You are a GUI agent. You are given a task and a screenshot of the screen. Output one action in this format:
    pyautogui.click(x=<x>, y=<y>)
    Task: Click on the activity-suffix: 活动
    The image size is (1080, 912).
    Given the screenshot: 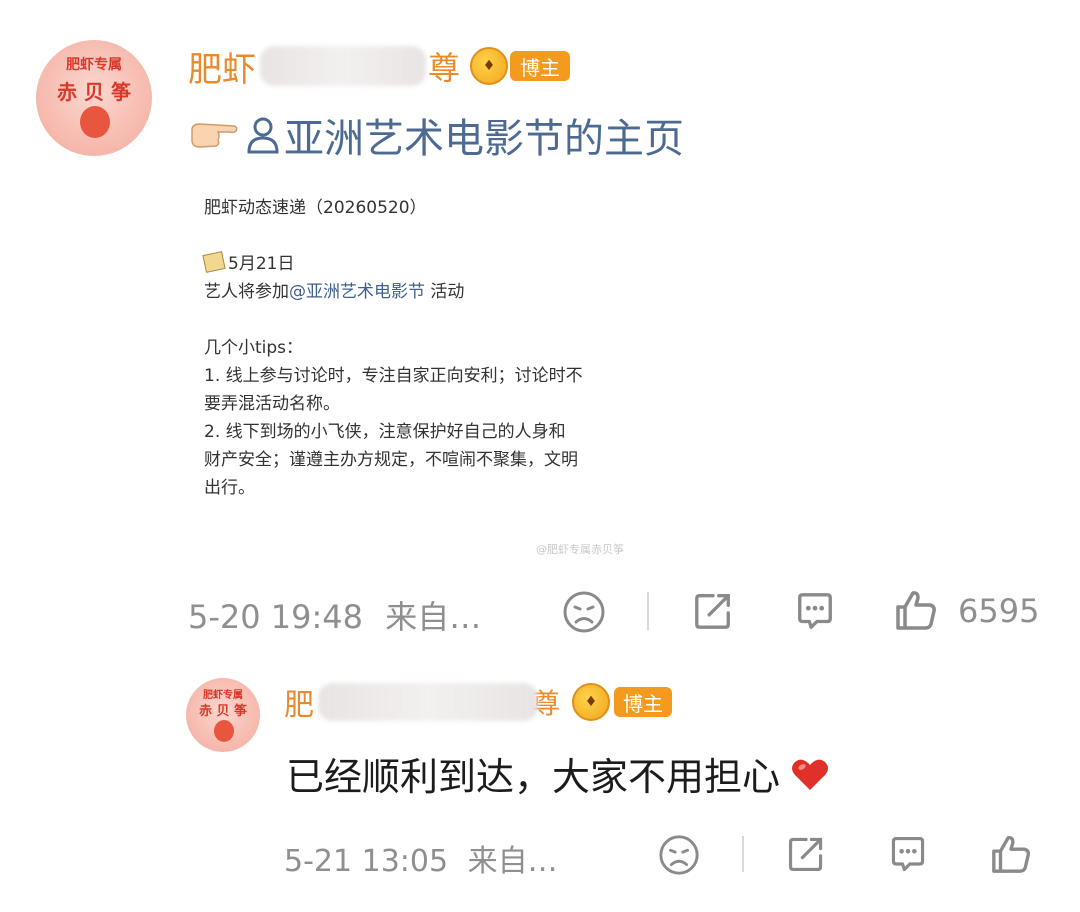 What is the action you would take?
    pyautogui.click(x=445, y=292)
    